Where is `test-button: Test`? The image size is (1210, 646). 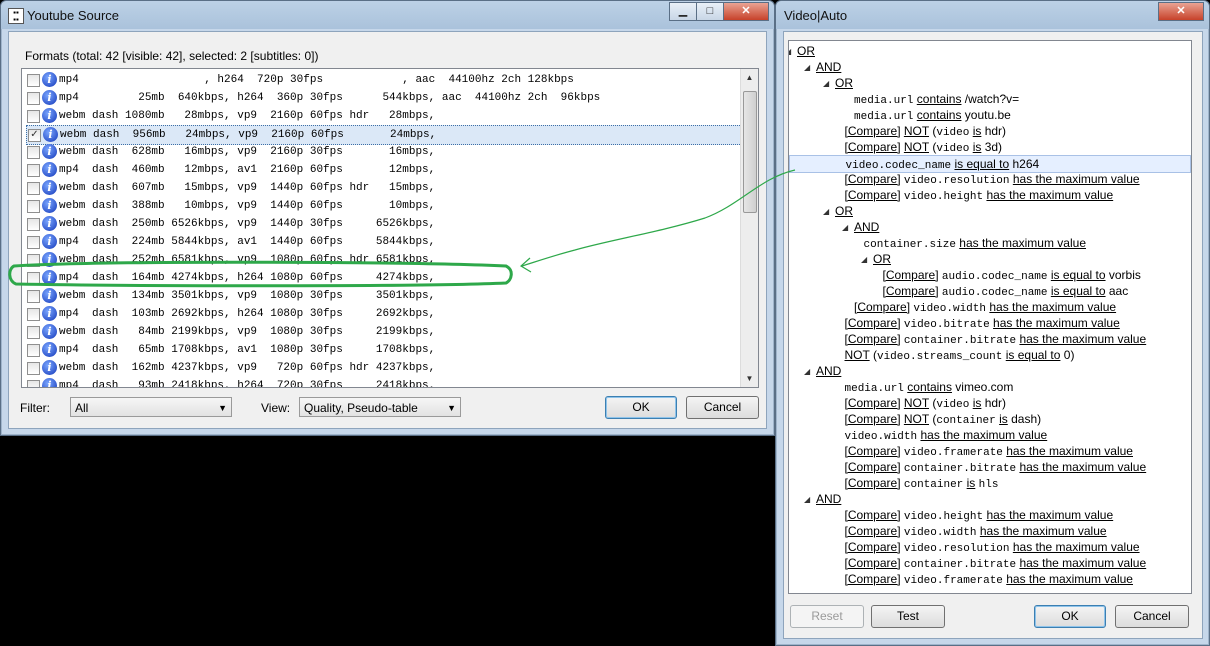
test-button: Test is located at coordinates (908, 616).